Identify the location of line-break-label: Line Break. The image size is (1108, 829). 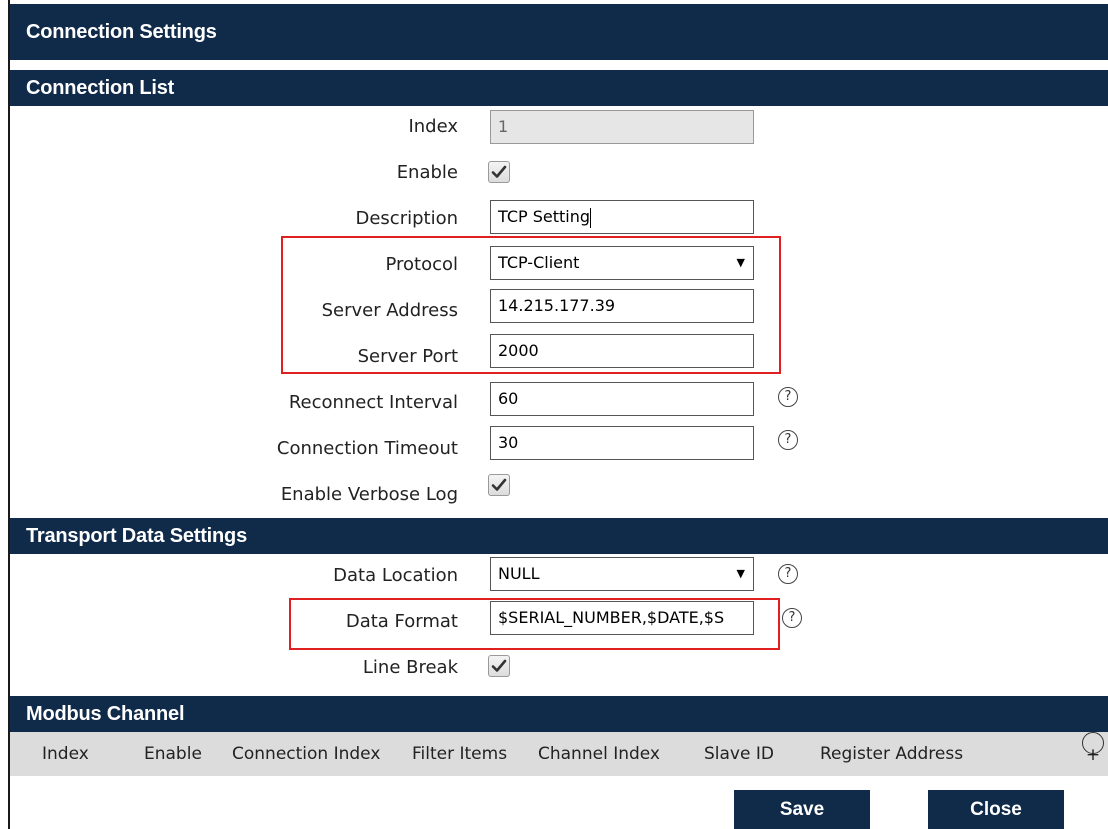
(410, 667).